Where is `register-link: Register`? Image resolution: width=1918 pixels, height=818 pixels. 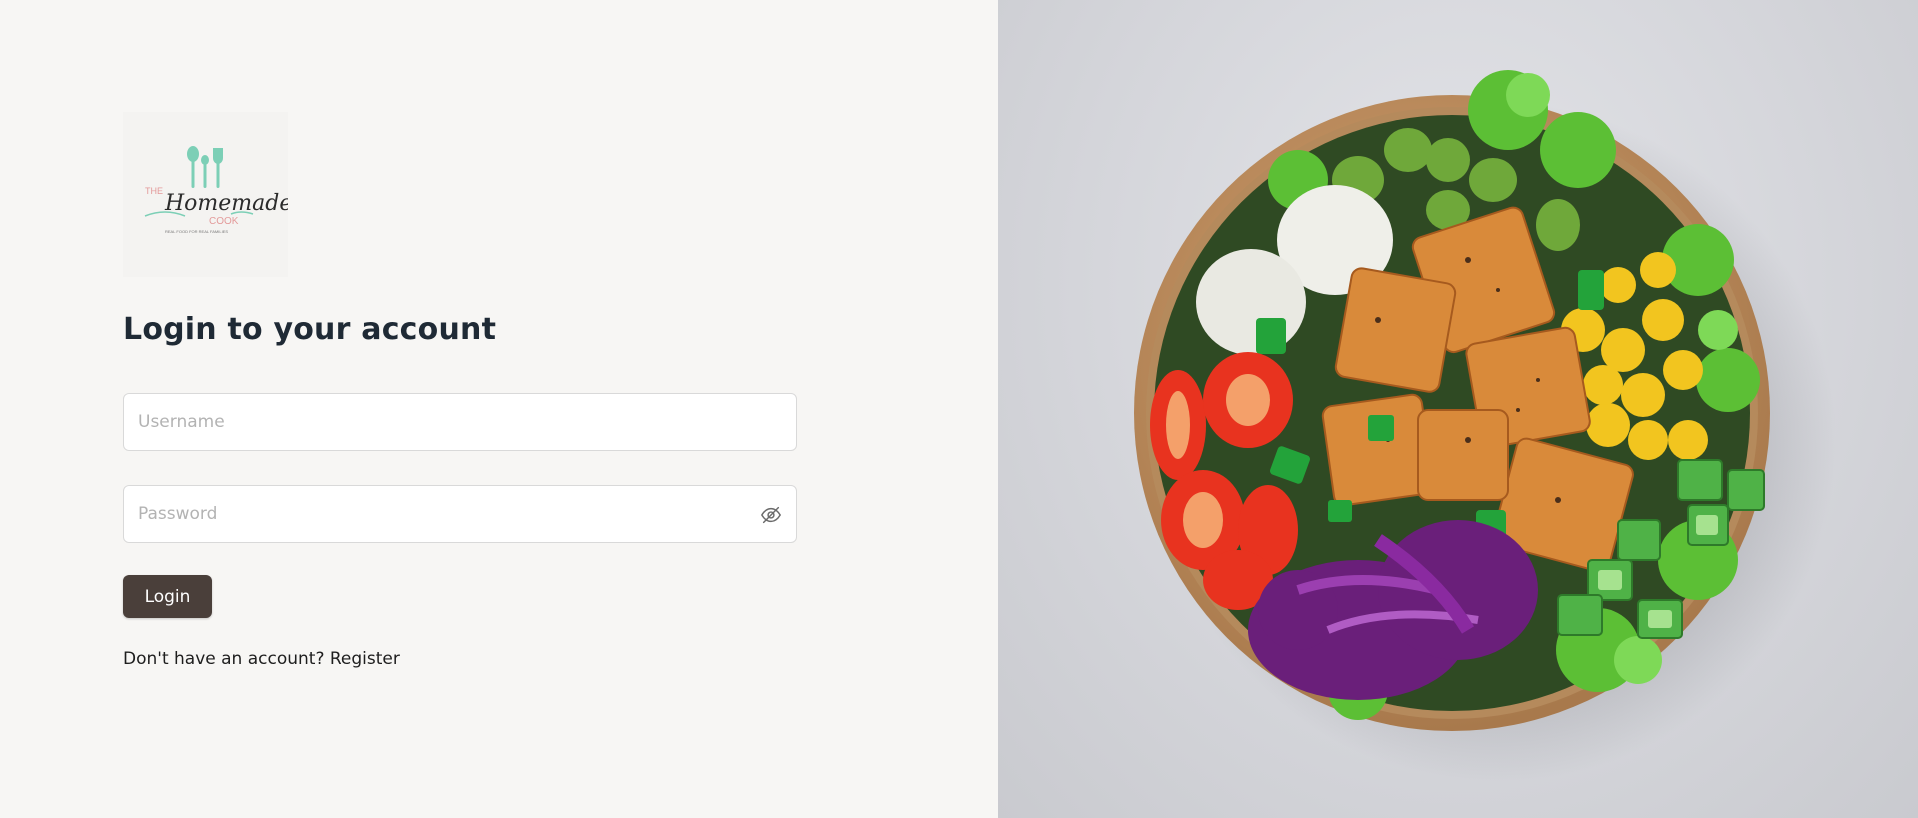
register-link: Register is located at coordinates (365, 659).